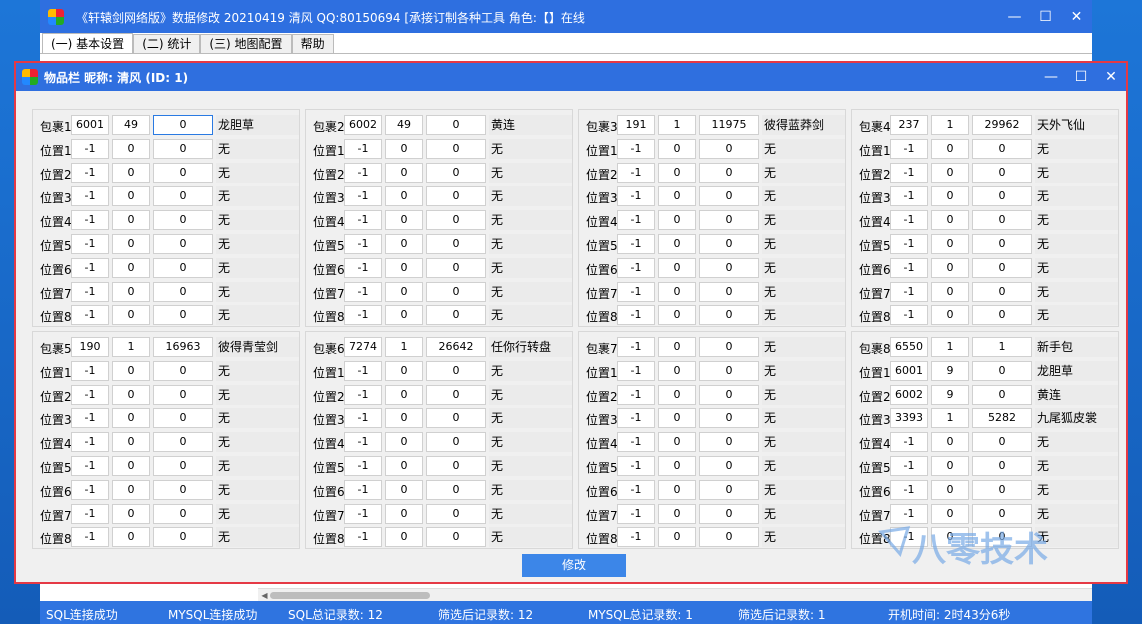  I want to click on item-count-field: 49, so click(131, 125).